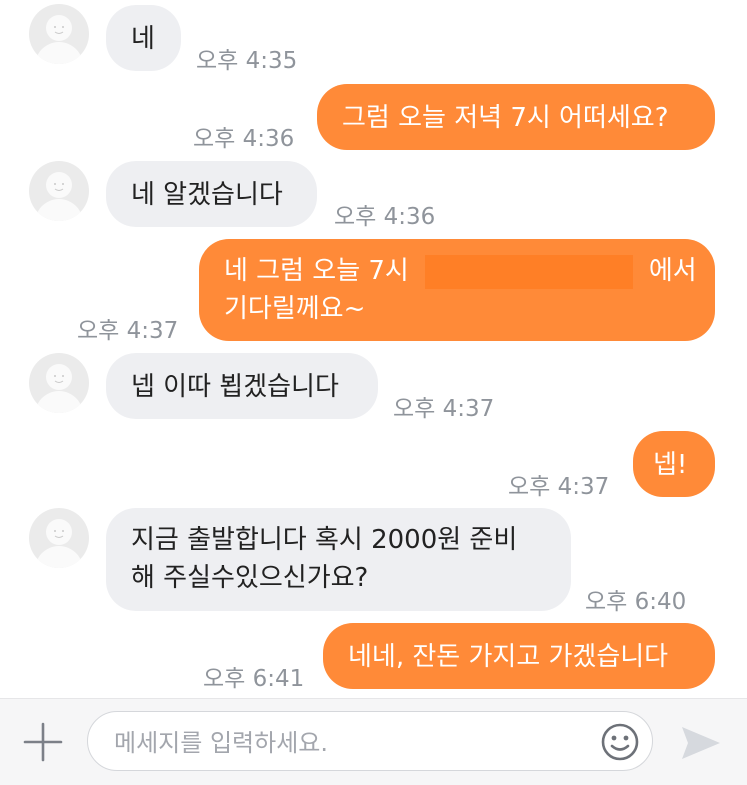  What do you see at coordinates (235, 387) in the screenshot?
I see `message-text: 넵 이따 뵙겠습니다` at bounding box center [235, 387].